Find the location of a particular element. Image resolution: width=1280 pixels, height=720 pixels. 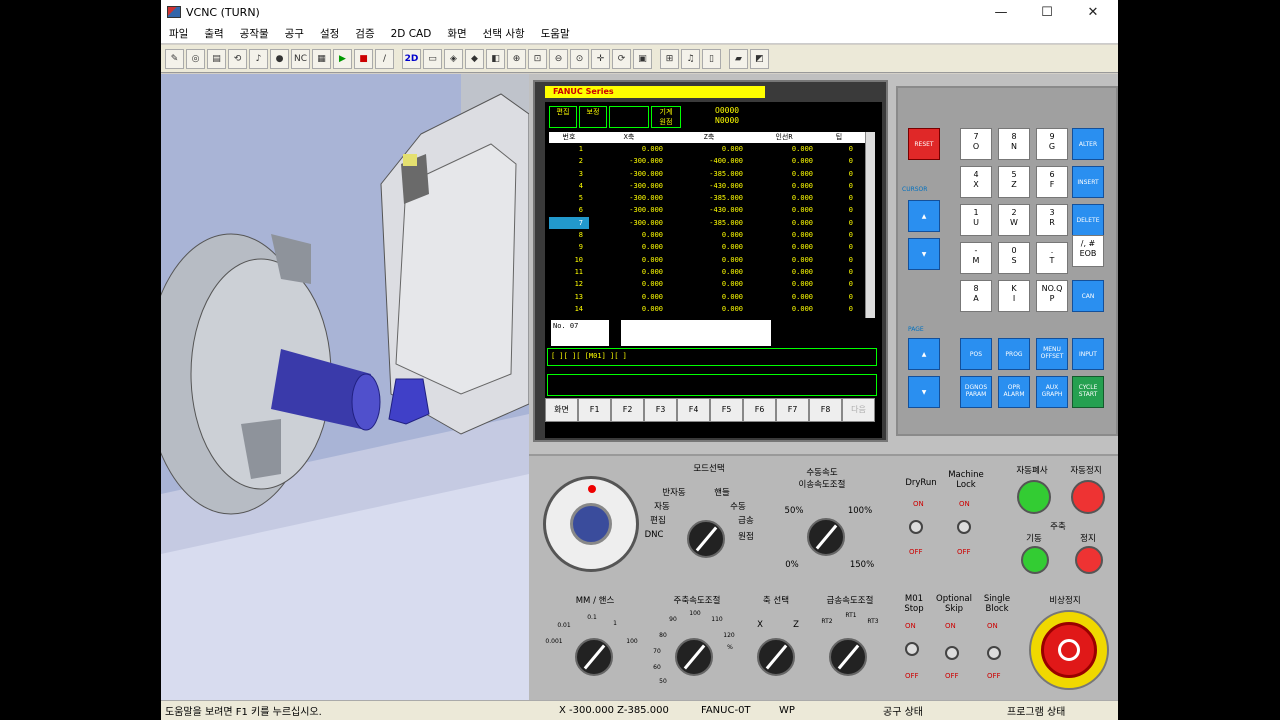

folder-icon: ▰ is located at coordinates (738, 58).